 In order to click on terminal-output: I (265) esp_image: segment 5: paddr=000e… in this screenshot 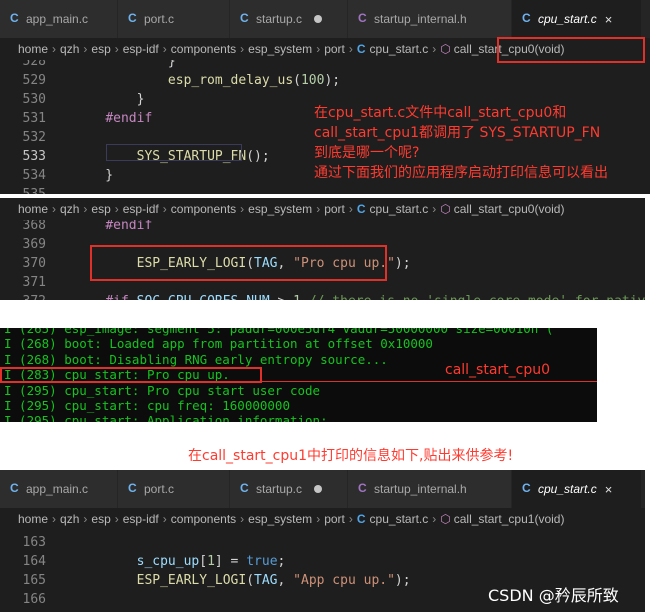, I will do `click(298, 375)`.